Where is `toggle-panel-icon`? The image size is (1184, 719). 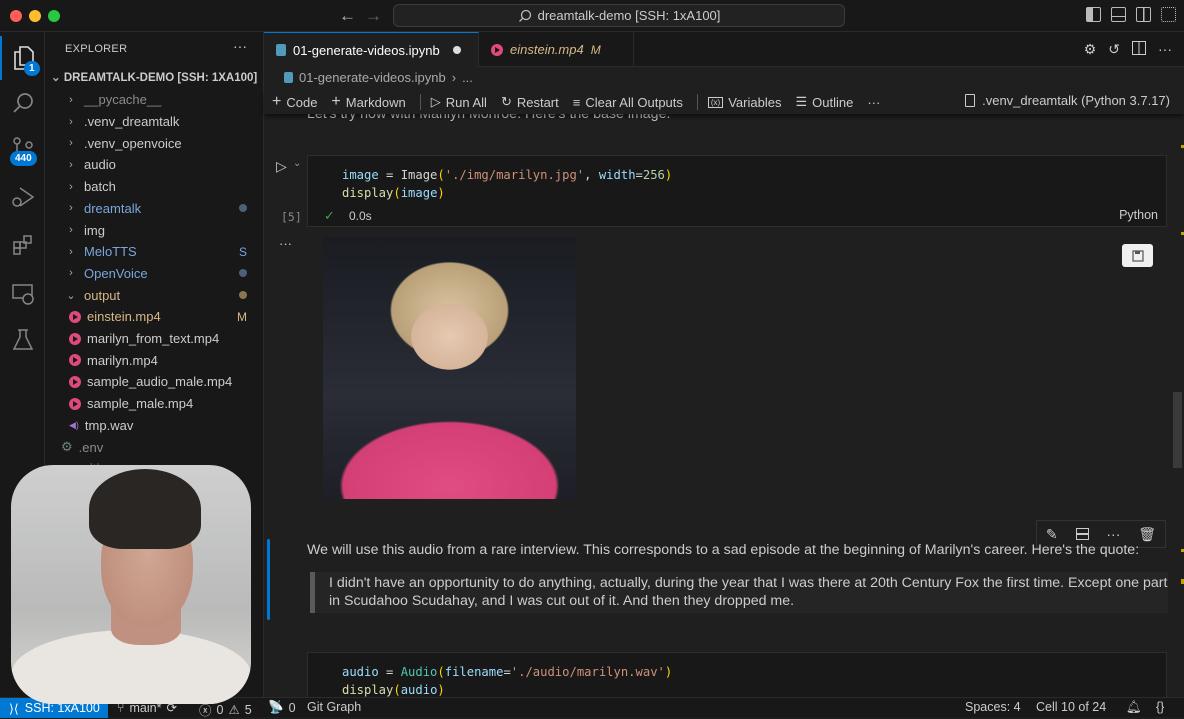
toggle-panel-icon is located at coordinates (1118, 14).